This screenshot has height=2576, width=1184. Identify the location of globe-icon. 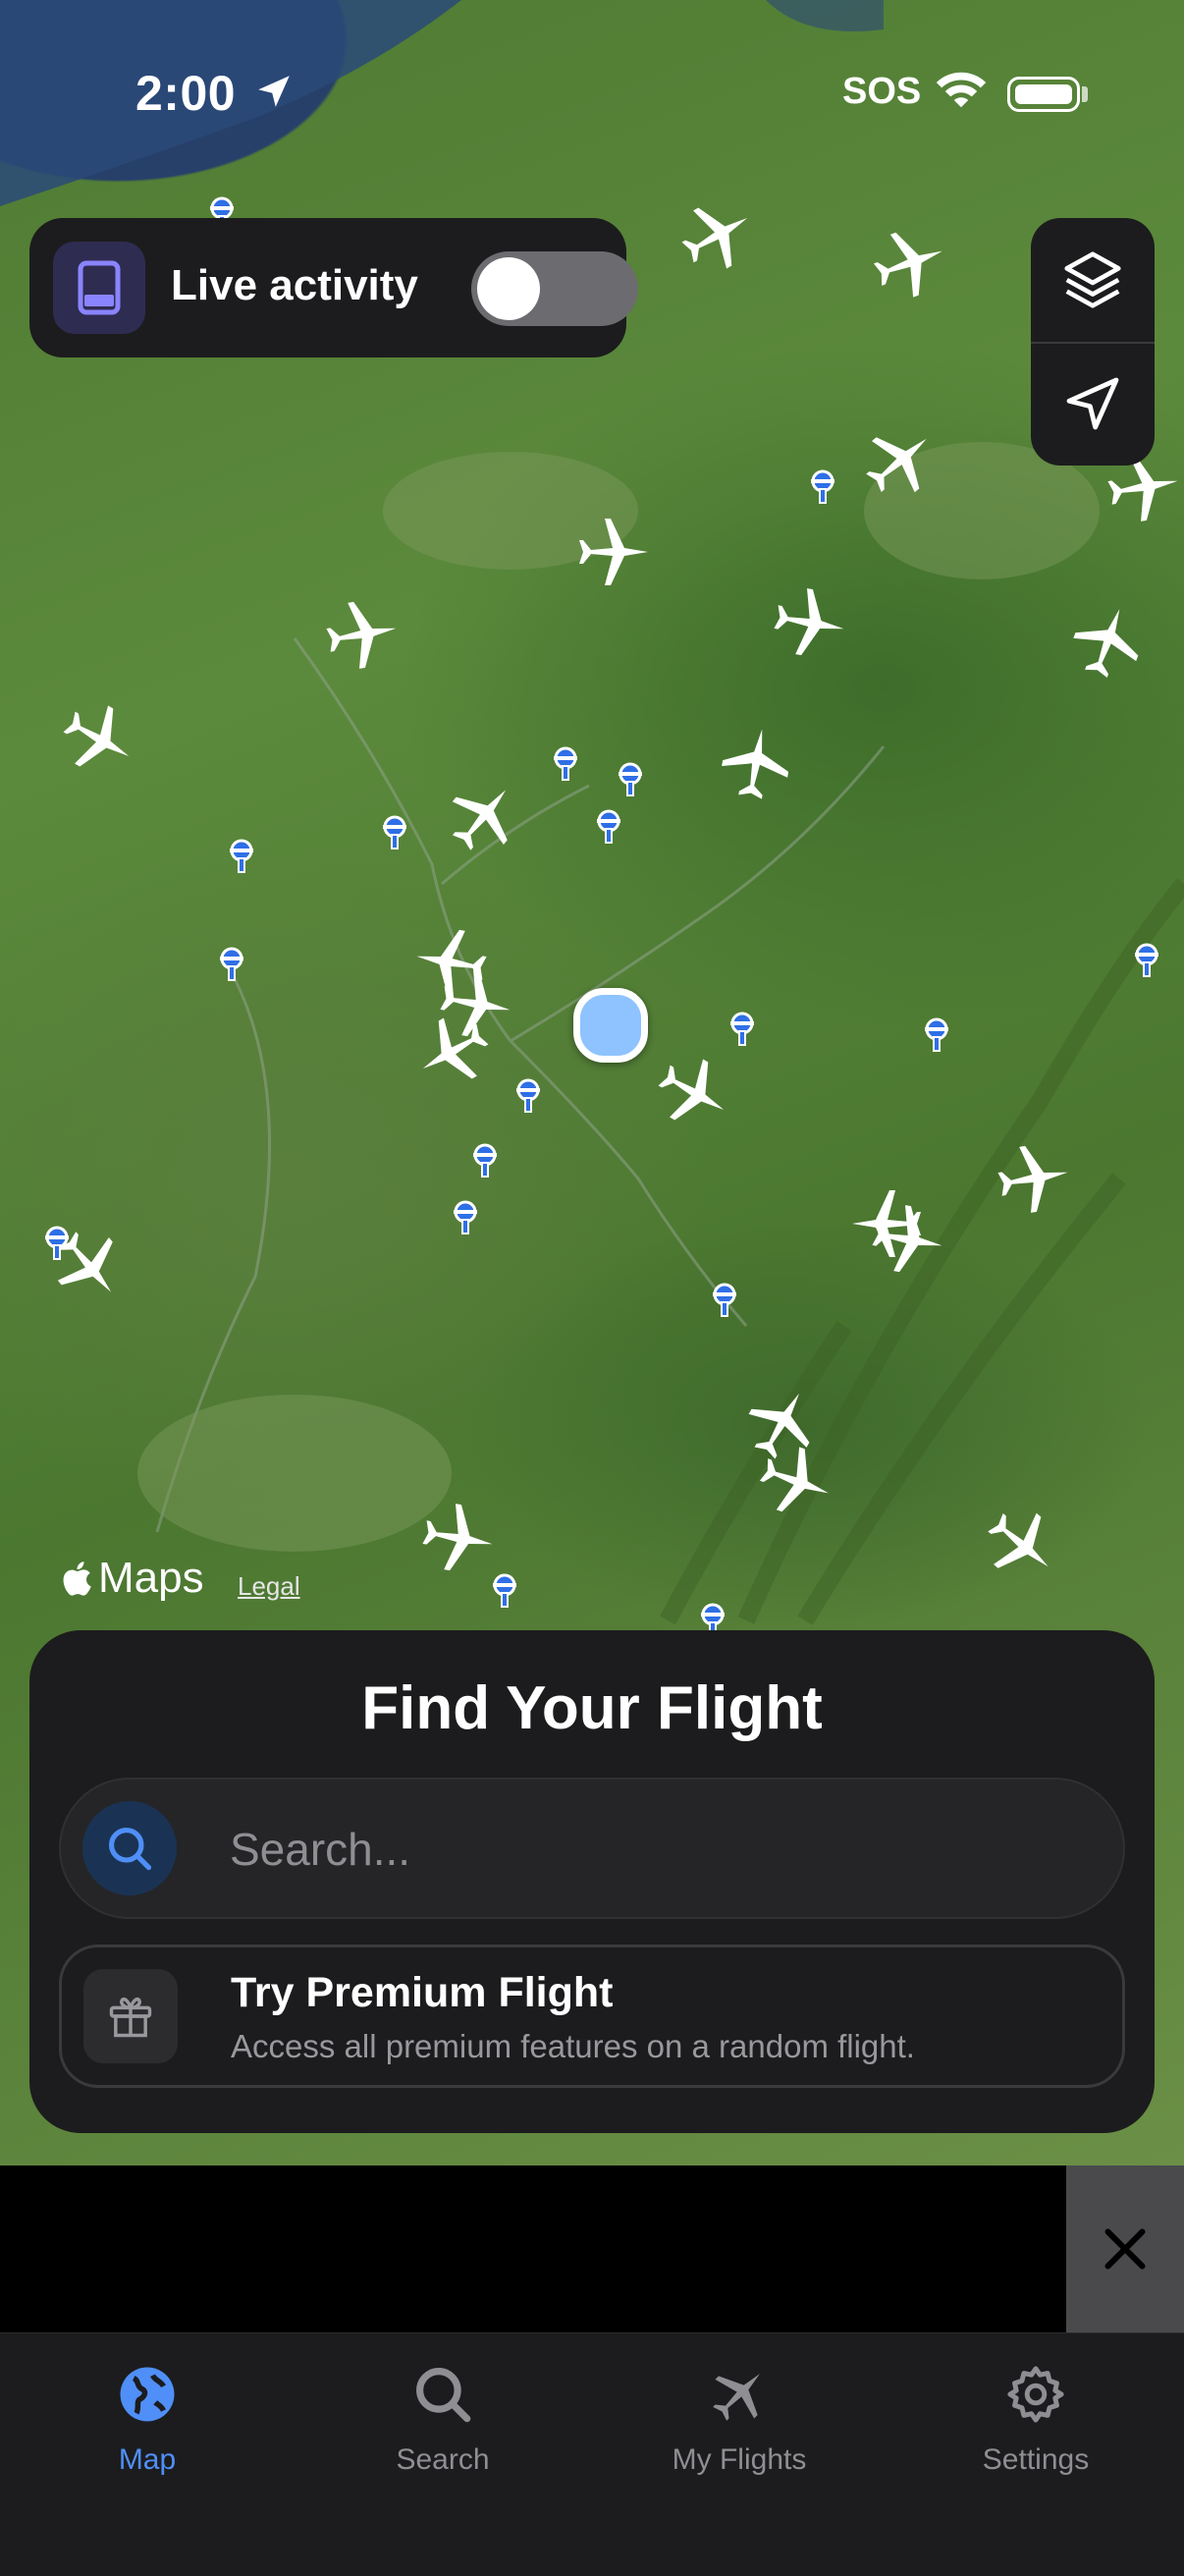
(148, 2394).